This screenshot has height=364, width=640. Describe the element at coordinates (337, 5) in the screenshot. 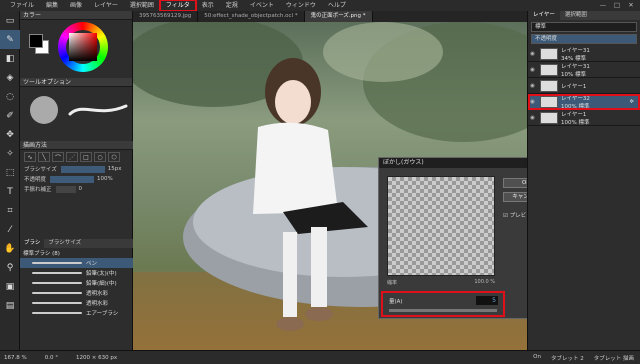

I see `menu-help: ヘルプ` at that location.